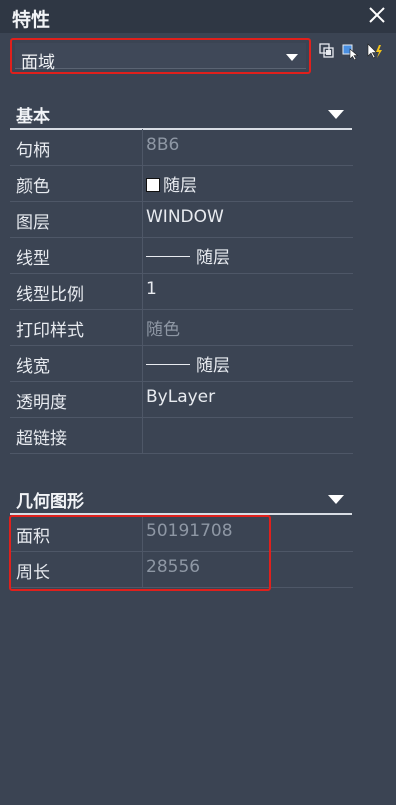  Describe the element at coordinates (351, 51) in the screenshot. I see `select-objects-icon` at that location.